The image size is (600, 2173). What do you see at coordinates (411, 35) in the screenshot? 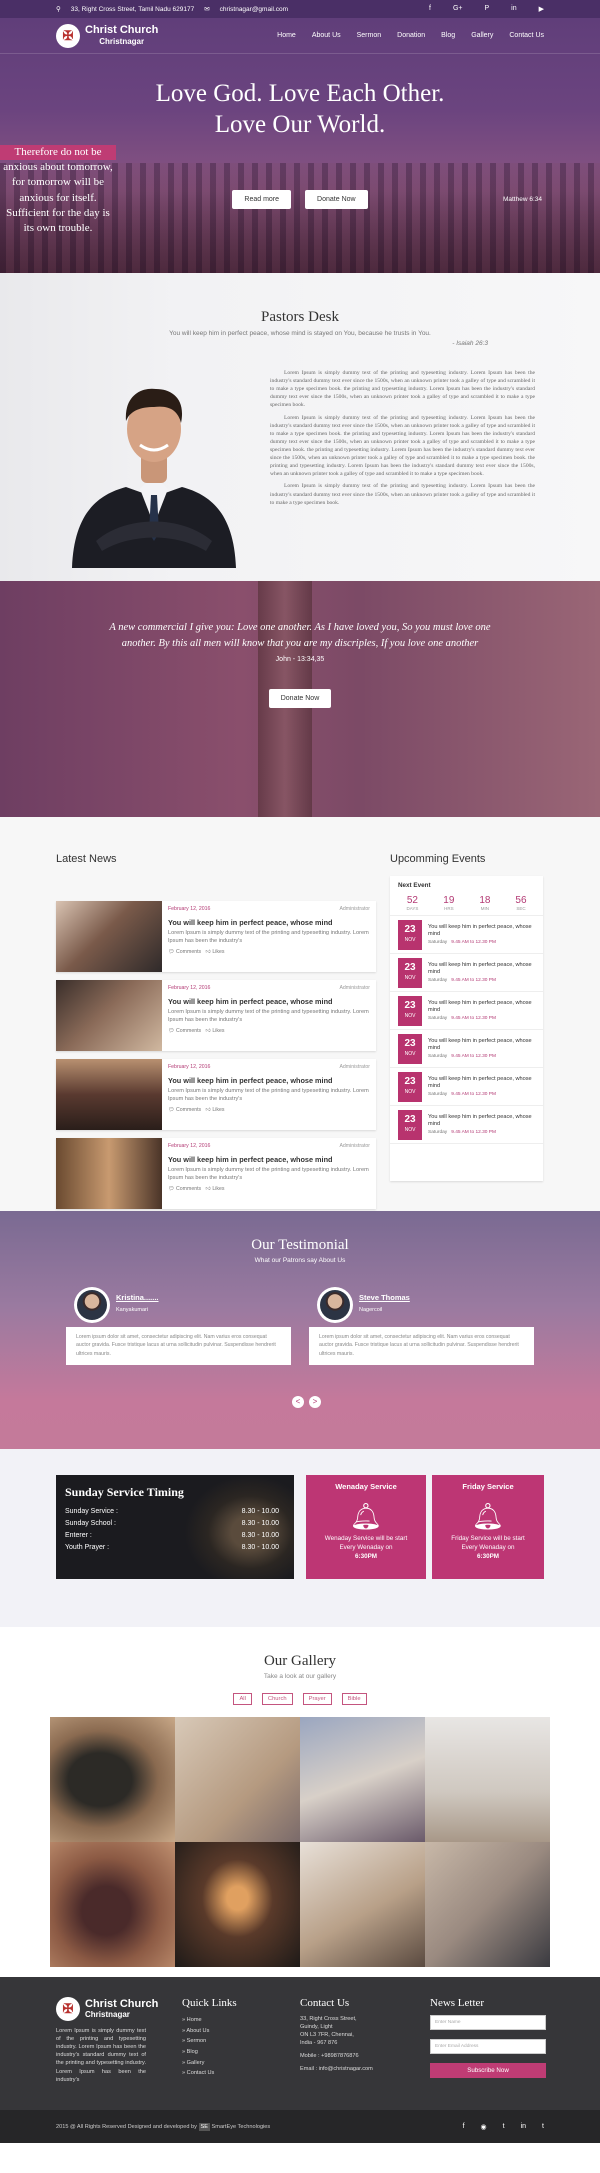
I see `nav-donation: Donation` at bounding box center [411, 35].